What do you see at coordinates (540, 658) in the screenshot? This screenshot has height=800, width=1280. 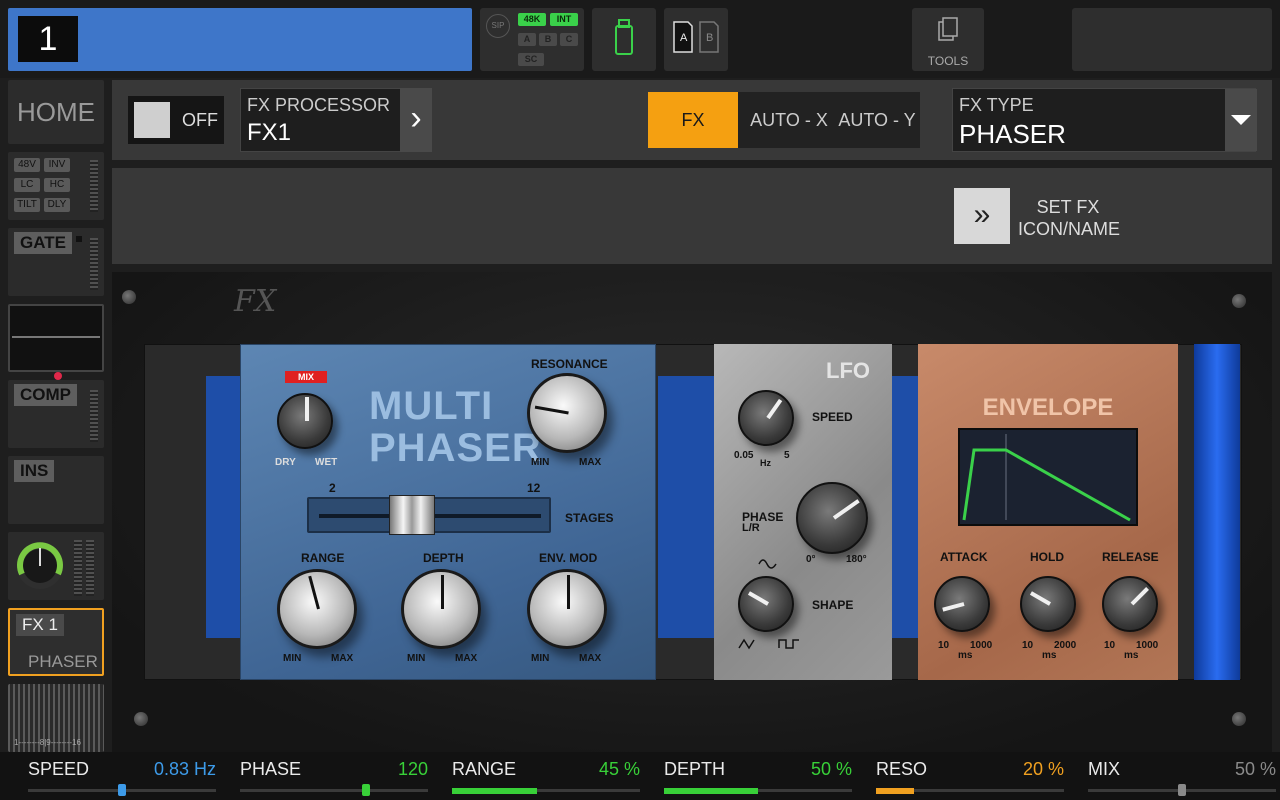 I see `envmod-min: MIN` at bounding box center [540, 658].